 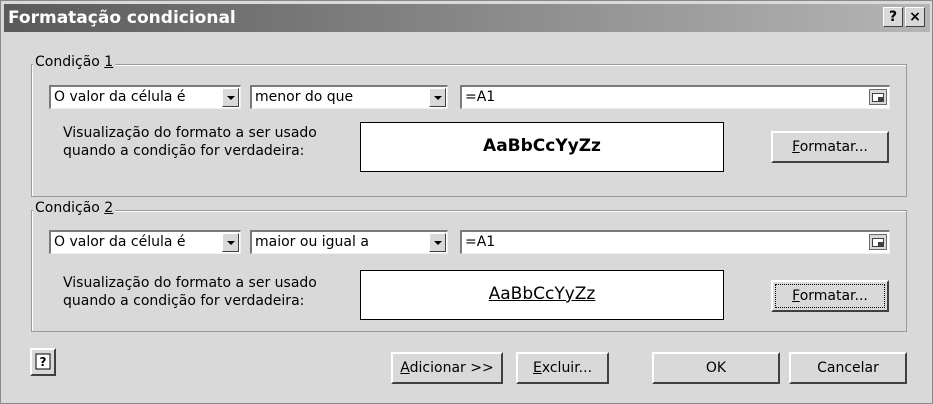 I want to click on condition-2-type-select: O valor da célula é, so click(x=145, y=242).